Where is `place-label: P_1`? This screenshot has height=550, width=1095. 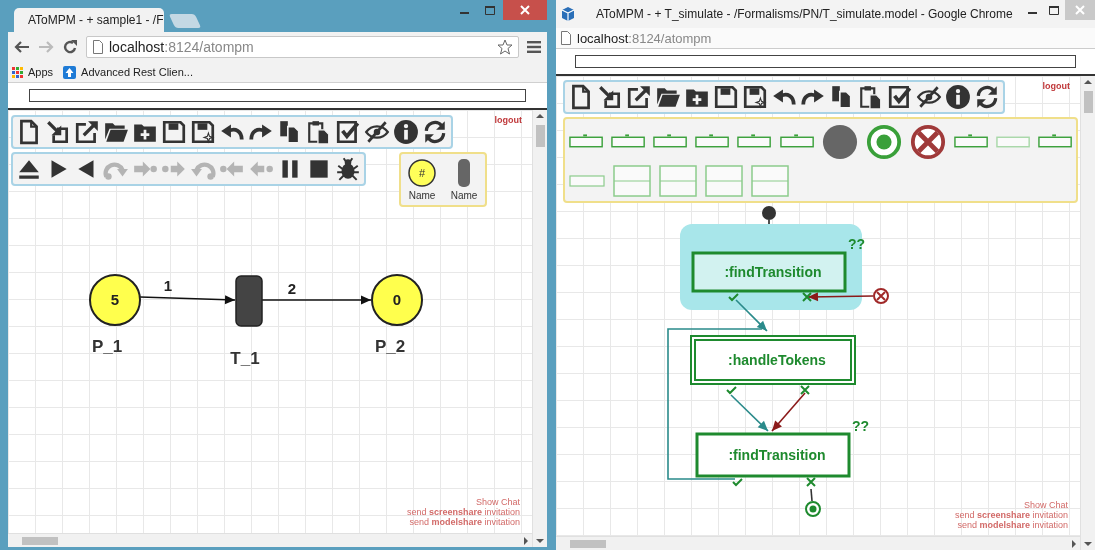
place-label: P_1 is located at coordinates (107, 346).